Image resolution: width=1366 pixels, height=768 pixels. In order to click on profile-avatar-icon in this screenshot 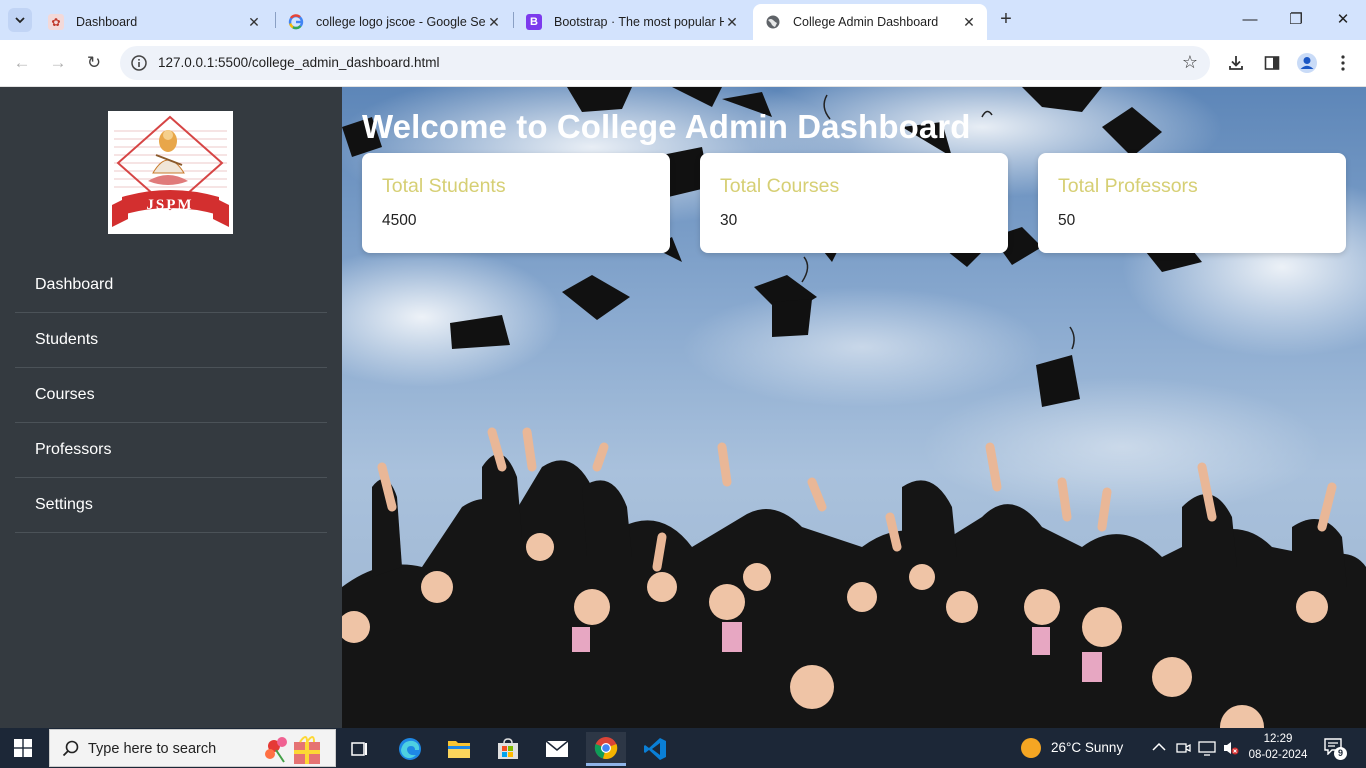, I will do `click(1307, 63)`.